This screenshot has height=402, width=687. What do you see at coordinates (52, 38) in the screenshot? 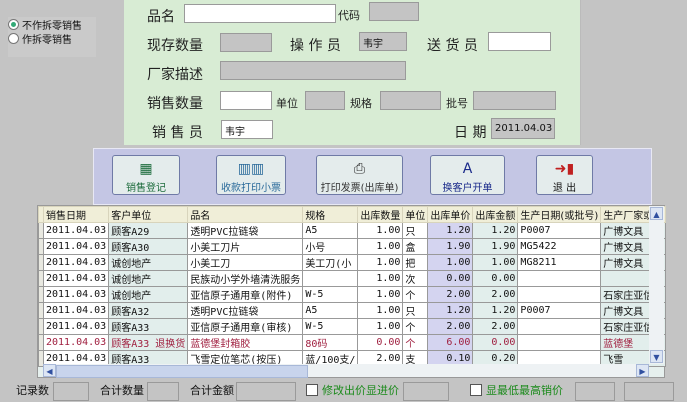
I see `radio-split: 作拆零销售` at bounding box center [52, 38].